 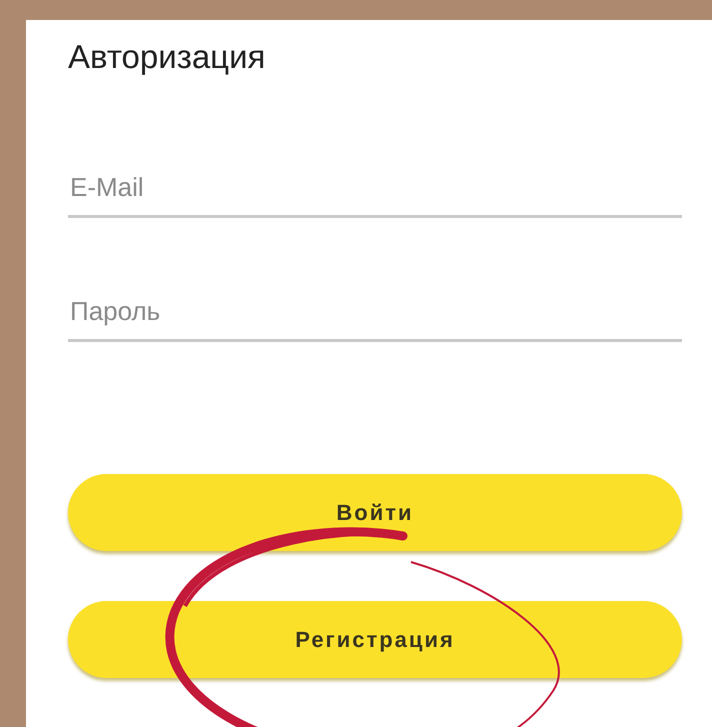 What do you see at coordinates (375, 319) in the screenshot?
I see `password-field: Пароль` at bounding box center [375, 319].